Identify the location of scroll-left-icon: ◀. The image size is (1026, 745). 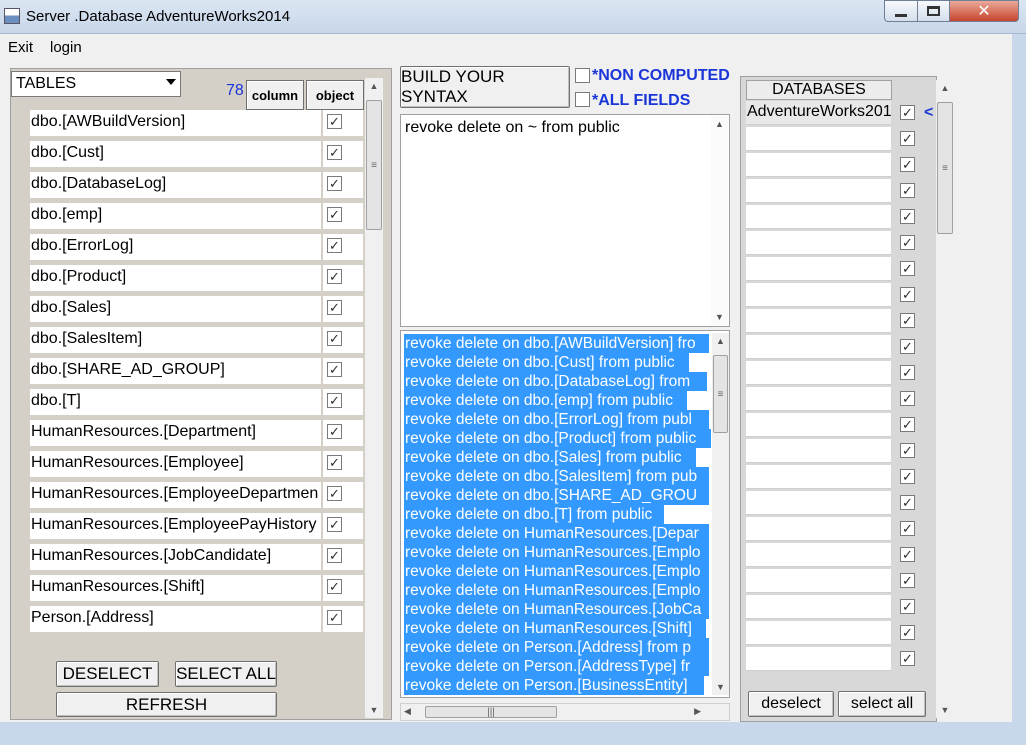
(407, 711).